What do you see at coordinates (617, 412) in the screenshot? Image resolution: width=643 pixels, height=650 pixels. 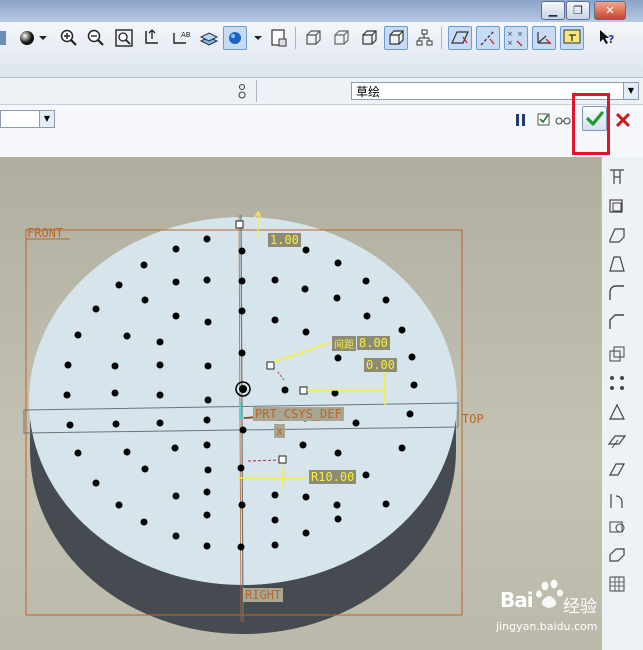 I see `mirror-tool-icon` at bounding box center [617, 412].